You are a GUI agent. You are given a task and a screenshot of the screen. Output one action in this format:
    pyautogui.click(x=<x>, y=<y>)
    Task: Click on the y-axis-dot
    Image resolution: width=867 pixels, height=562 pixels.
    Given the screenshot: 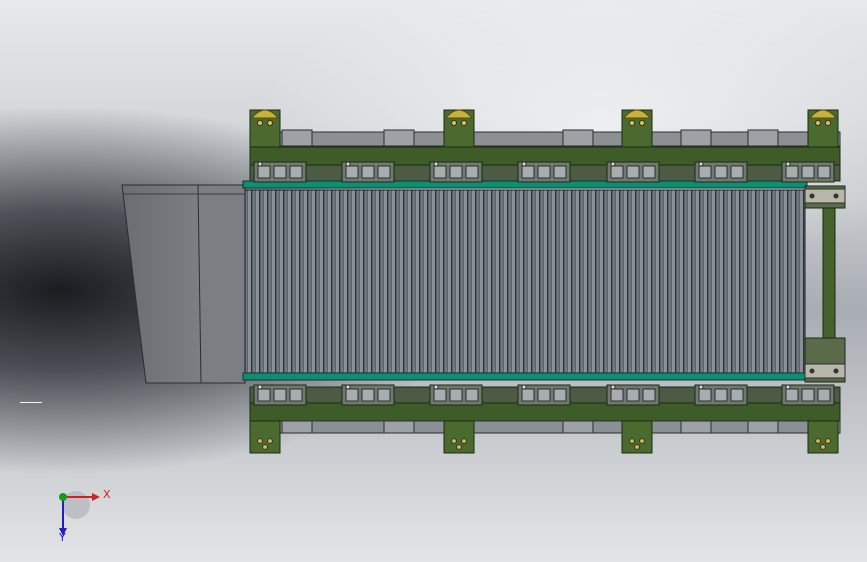 What is the action you would take?
    pyautogui.click(x=63, y=497)
    